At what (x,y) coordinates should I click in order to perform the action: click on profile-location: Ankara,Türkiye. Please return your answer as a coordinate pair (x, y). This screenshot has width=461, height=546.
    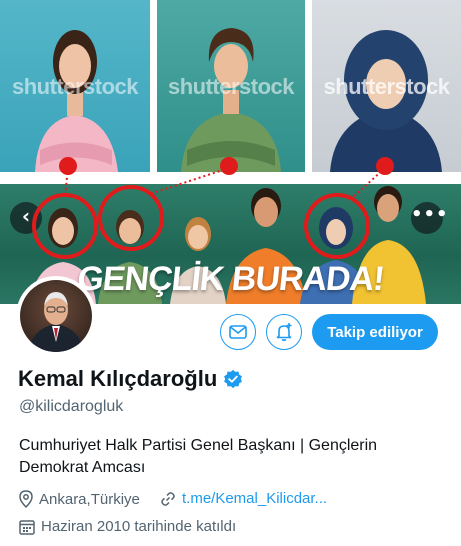
    Looking at the image, I should click on (79, 499).